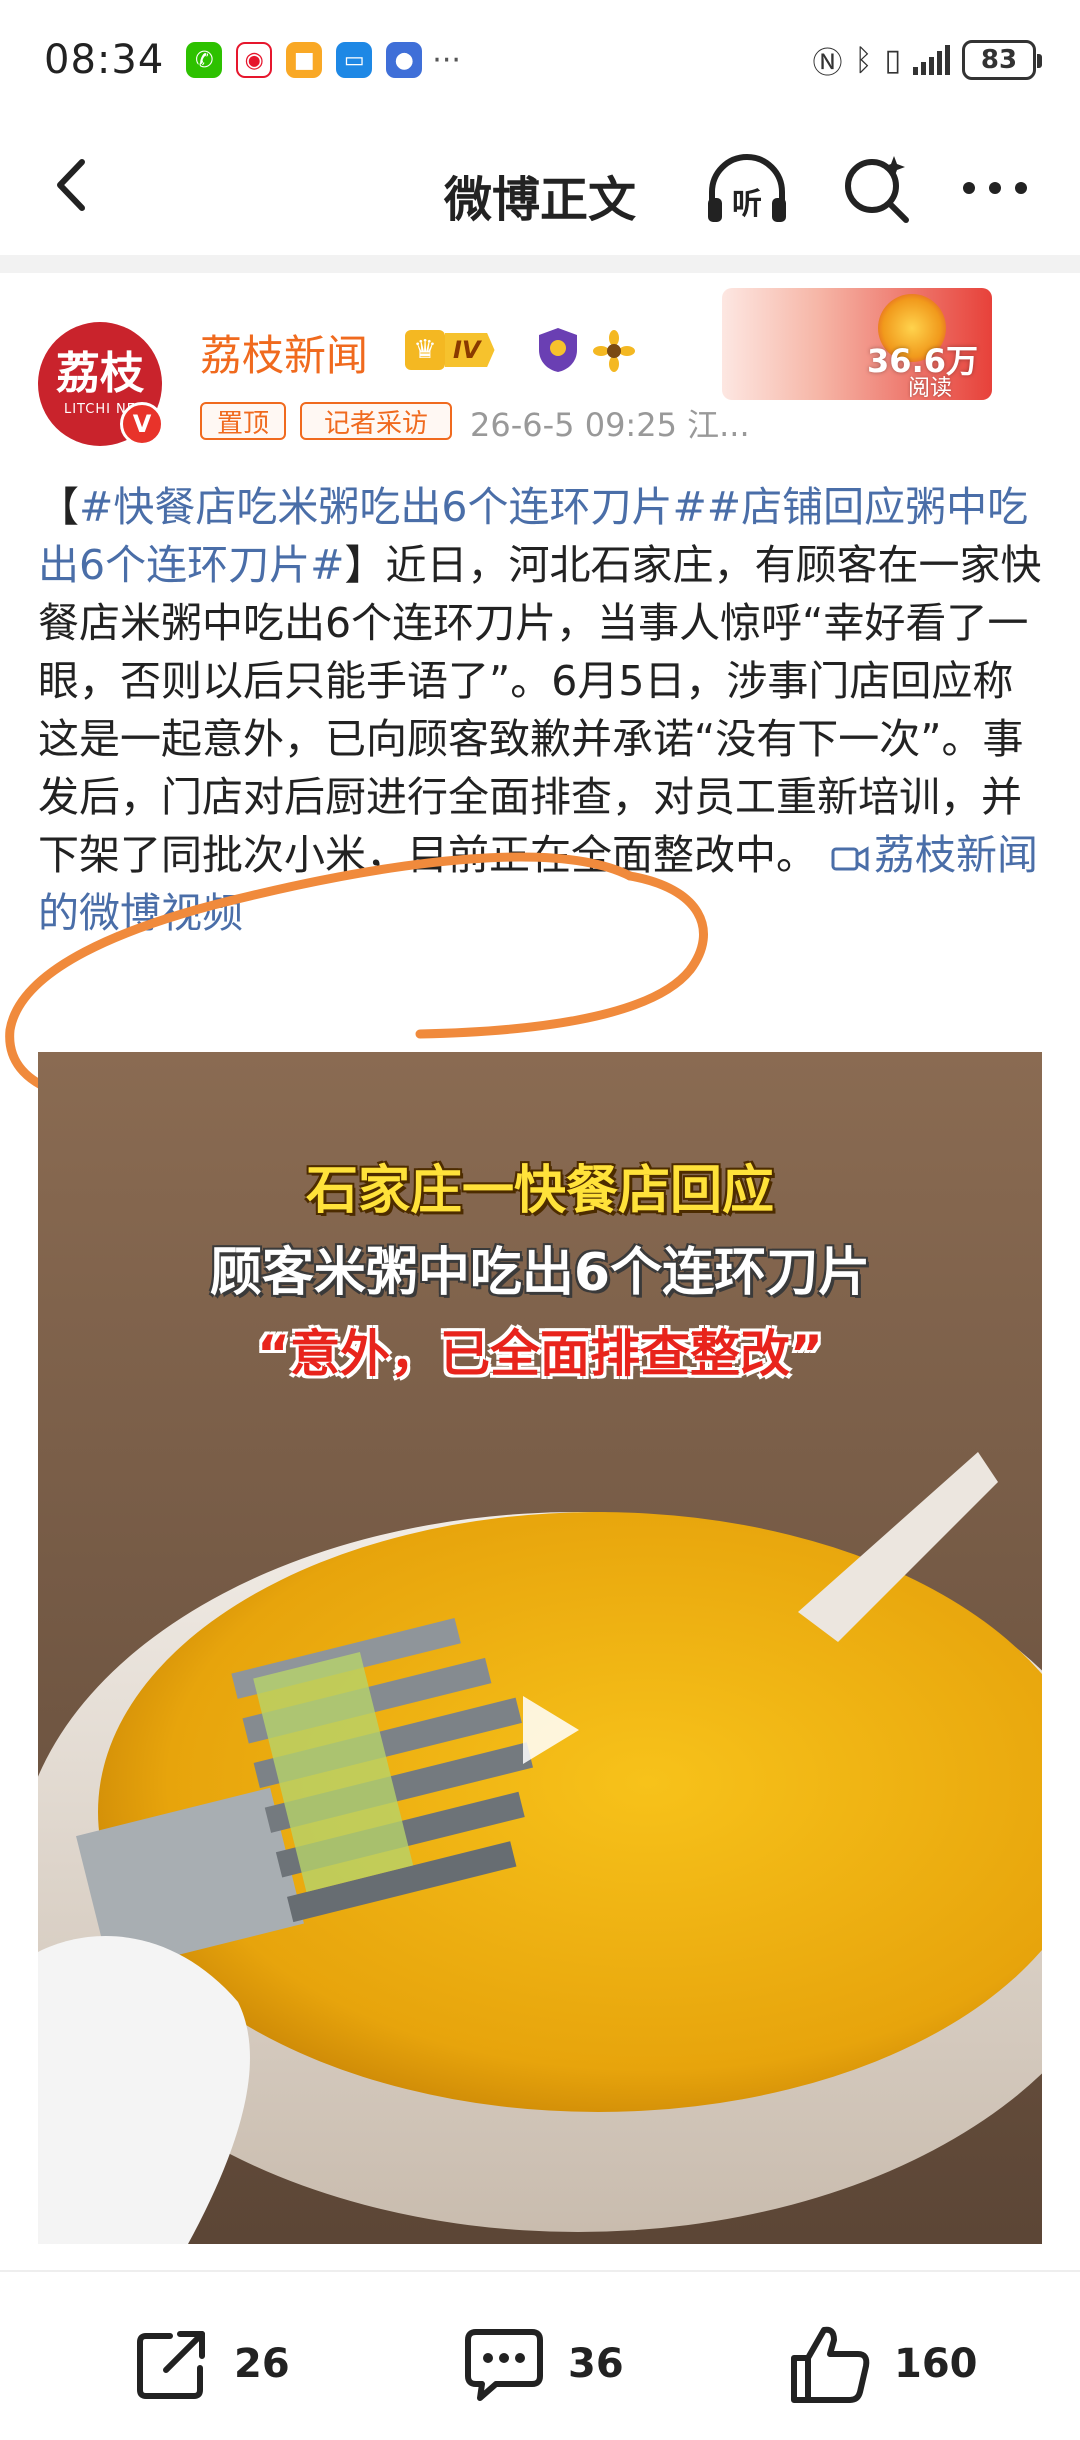 The width and height of the screenshot is (1080, 2440). I want to click on bluetooth-icon: ᛒ, so click(863, 60).